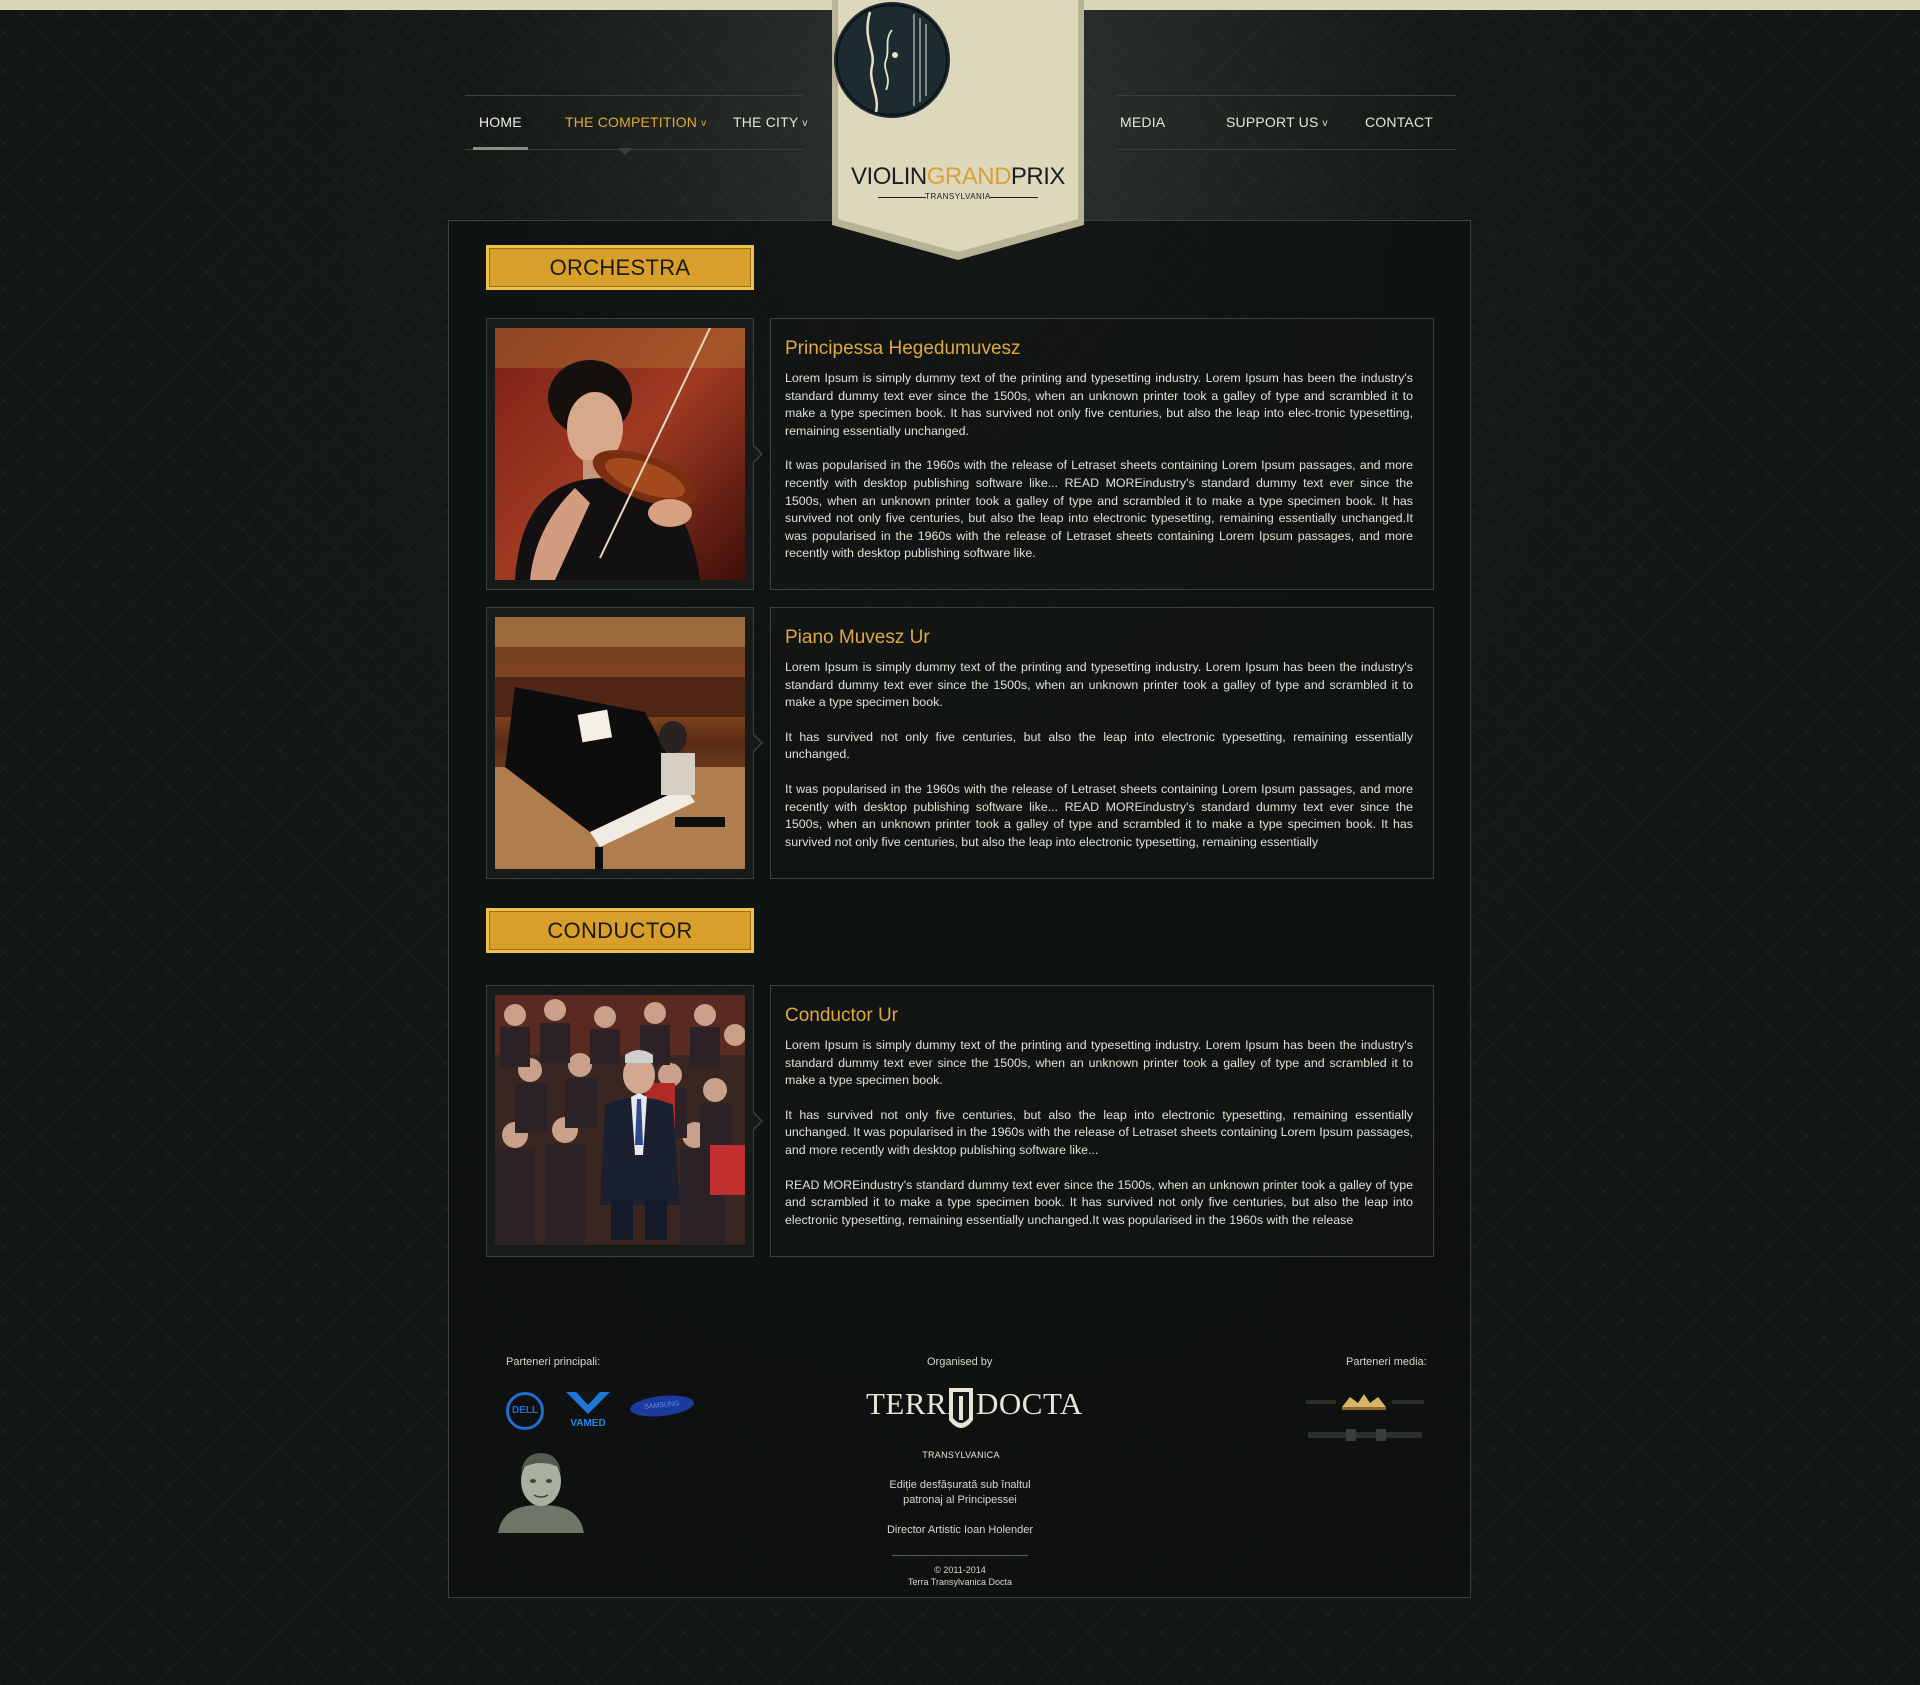  I want to click on nav-contact-label: CONTACT, so click(1399, 122).